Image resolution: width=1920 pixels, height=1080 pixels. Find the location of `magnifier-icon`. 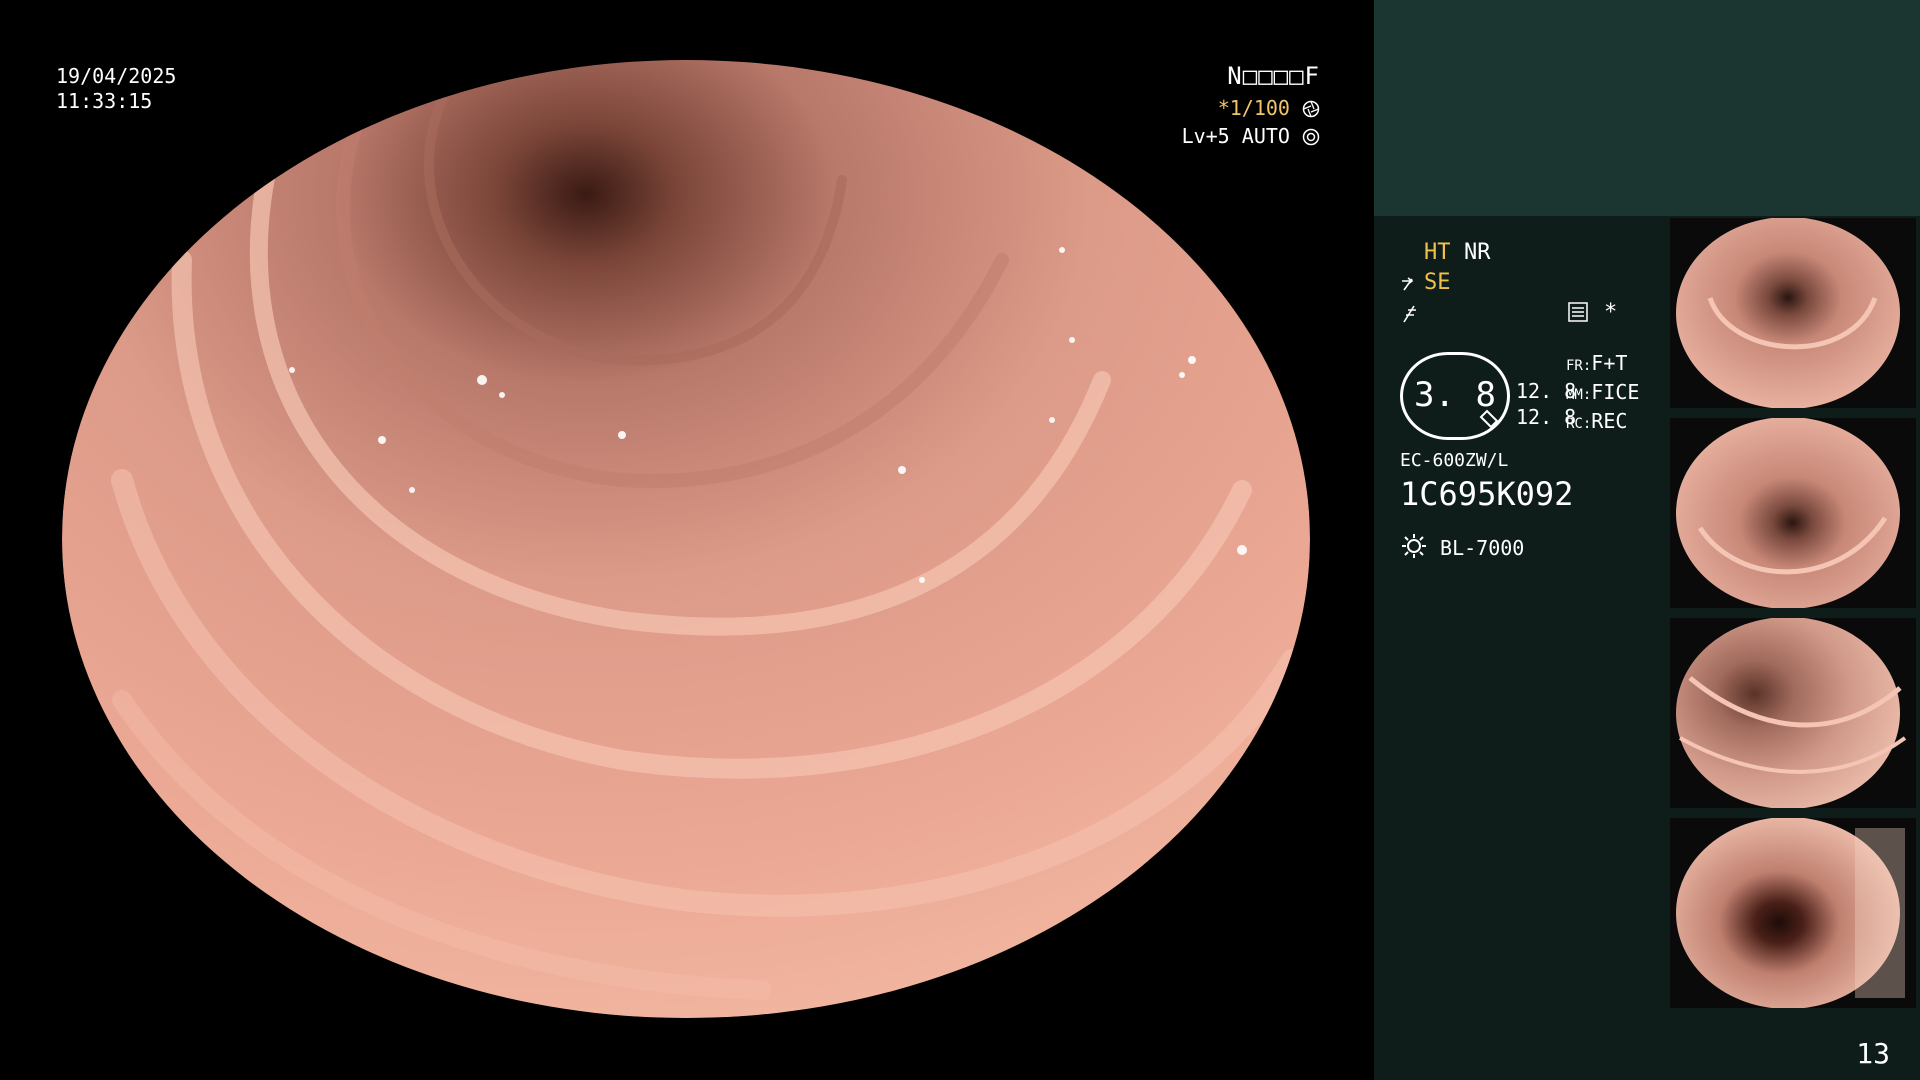

magnifier-icon is located at coordinates (1489, 419).